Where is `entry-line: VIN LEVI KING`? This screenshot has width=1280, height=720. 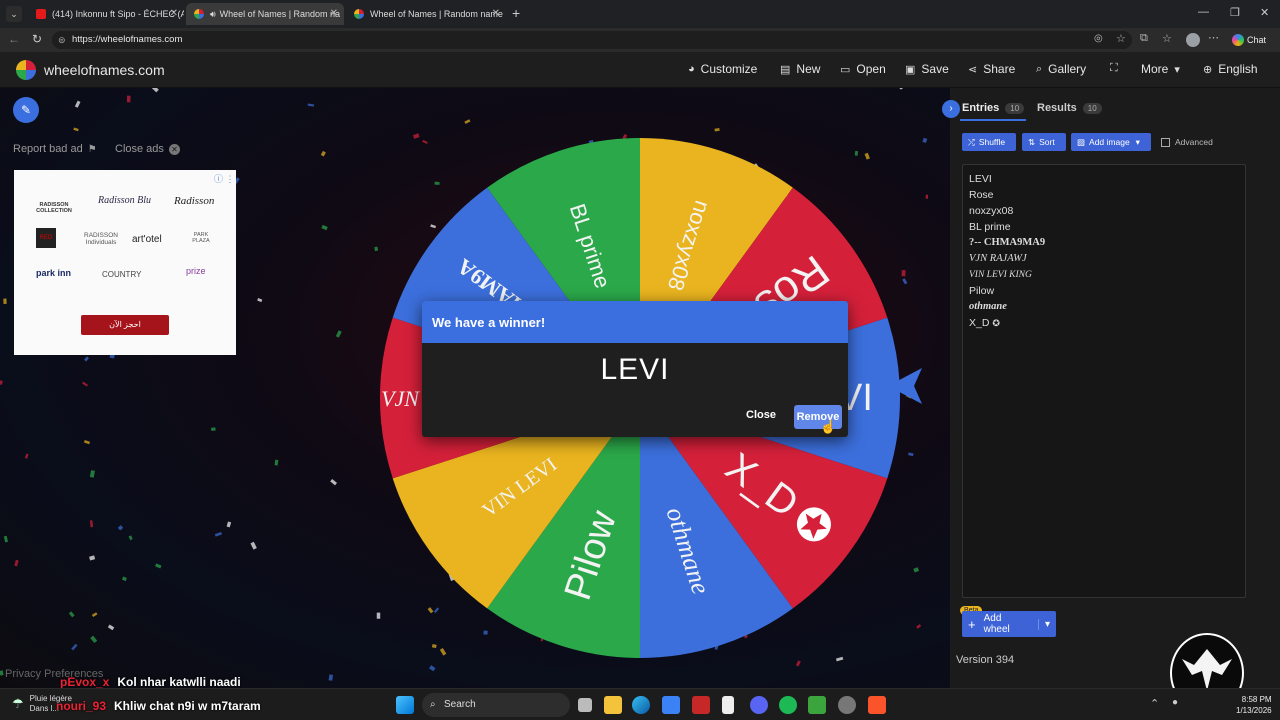
entry-line: VIN LEVI KING is located at coordinates (1000, 275).